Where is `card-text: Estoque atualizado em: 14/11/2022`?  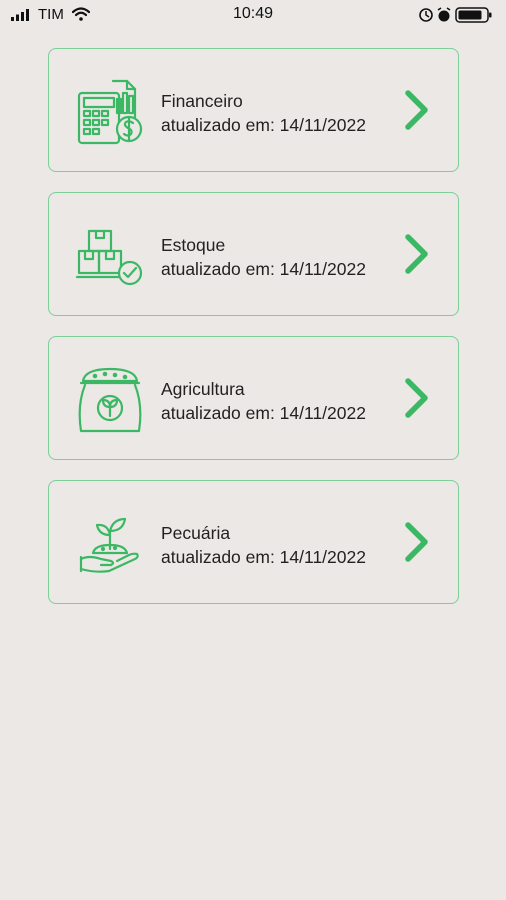
card-text: Estoque atualizado em: 14/11/2022 is located at coordinates (263, 257).